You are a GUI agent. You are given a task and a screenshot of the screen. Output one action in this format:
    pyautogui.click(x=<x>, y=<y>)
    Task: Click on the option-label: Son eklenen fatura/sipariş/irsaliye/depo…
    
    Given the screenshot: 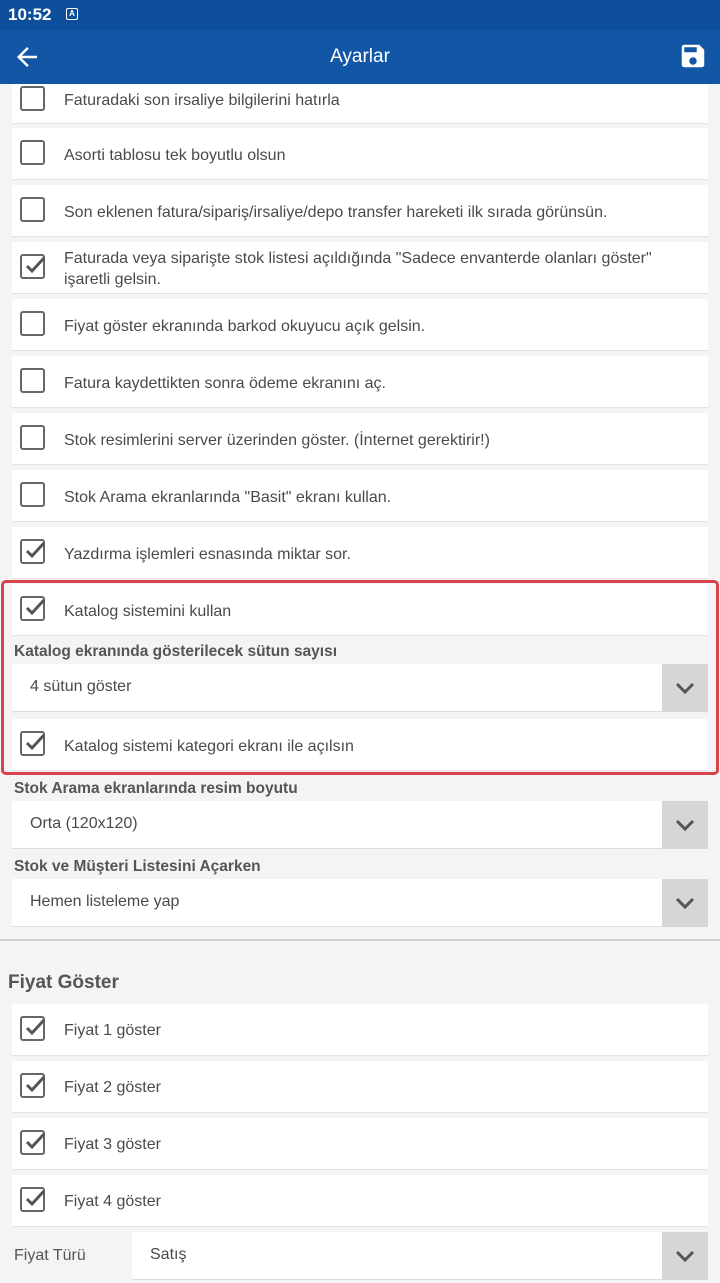 What is the action you would take?
    pyautogui.click(x=336, y=212)
    